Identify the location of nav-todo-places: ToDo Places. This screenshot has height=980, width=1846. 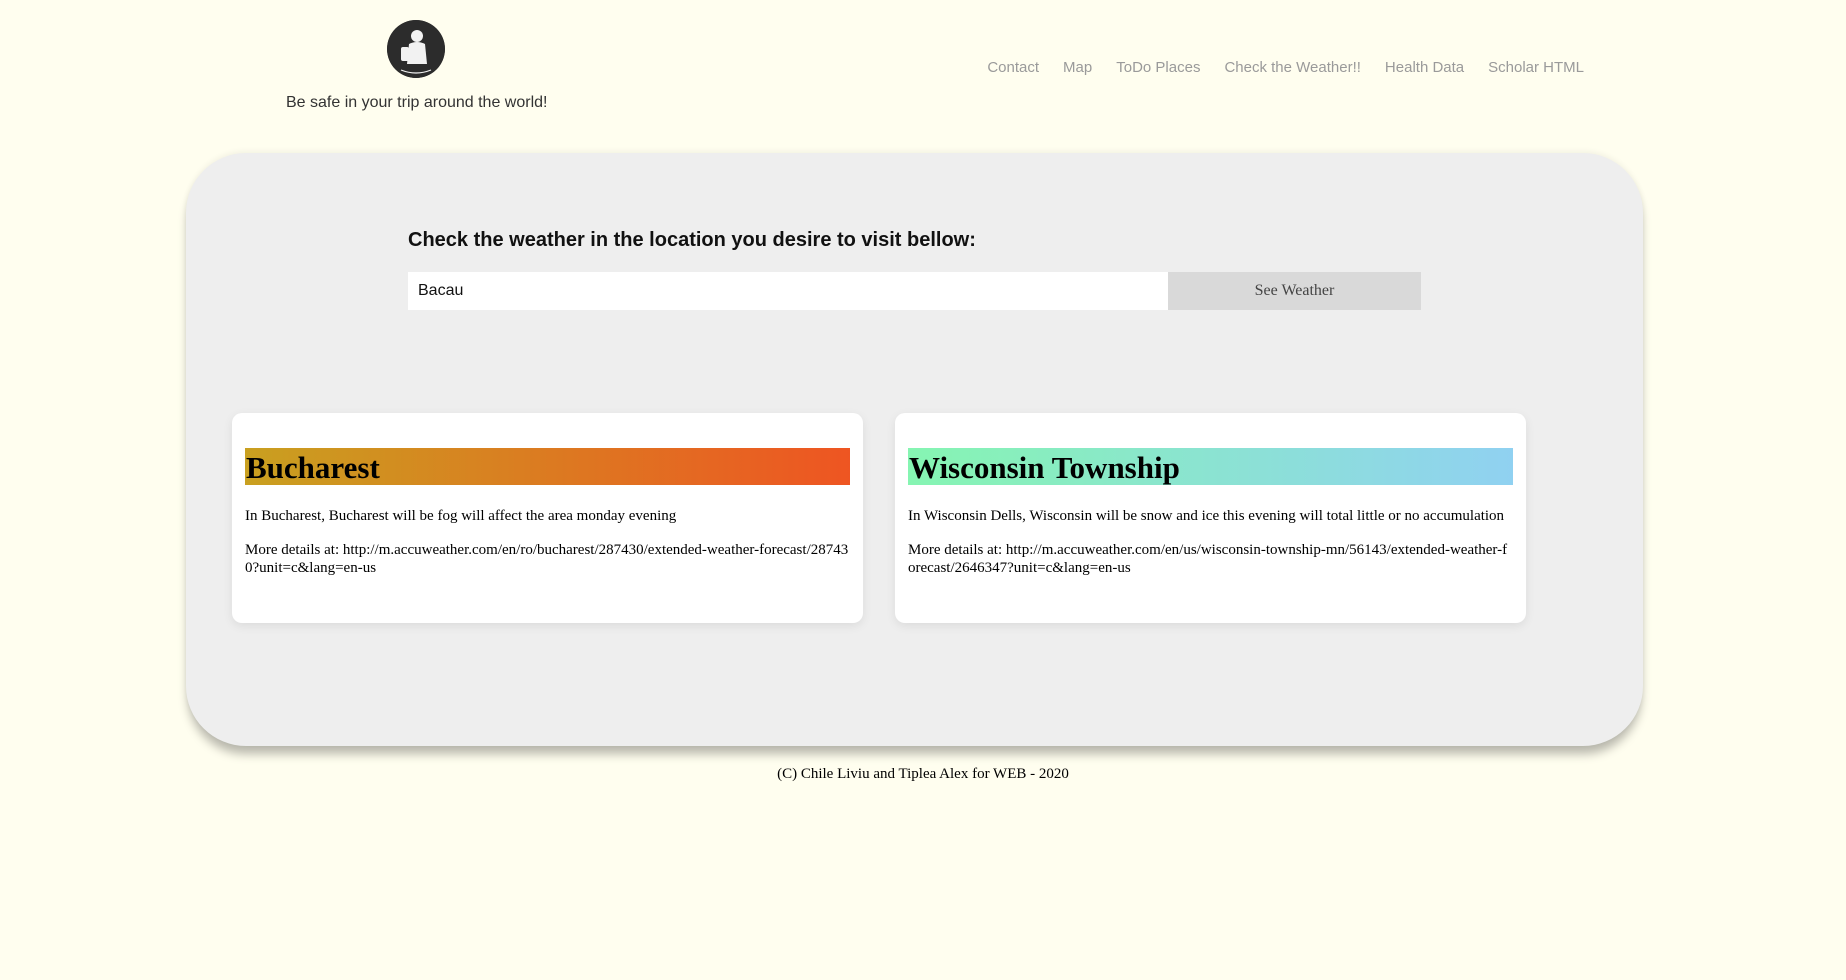
(1158, 67).